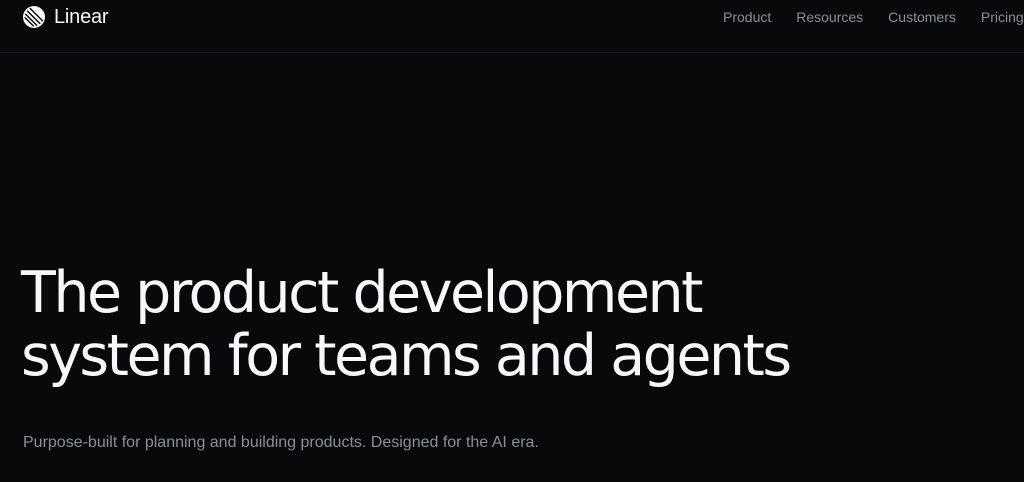 This screenshot has height=482, width=1024. I want to click on nav-product: Product, so click(747, 17).